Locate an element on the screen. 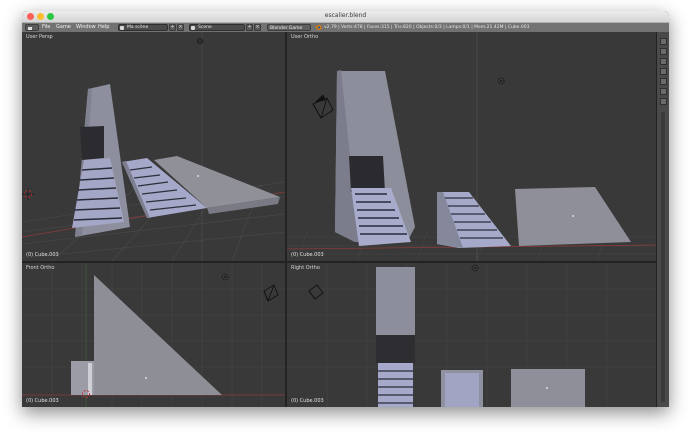 This screenshot has width=690, height=437. info-editor-icon is located at coordinates (30, 28).